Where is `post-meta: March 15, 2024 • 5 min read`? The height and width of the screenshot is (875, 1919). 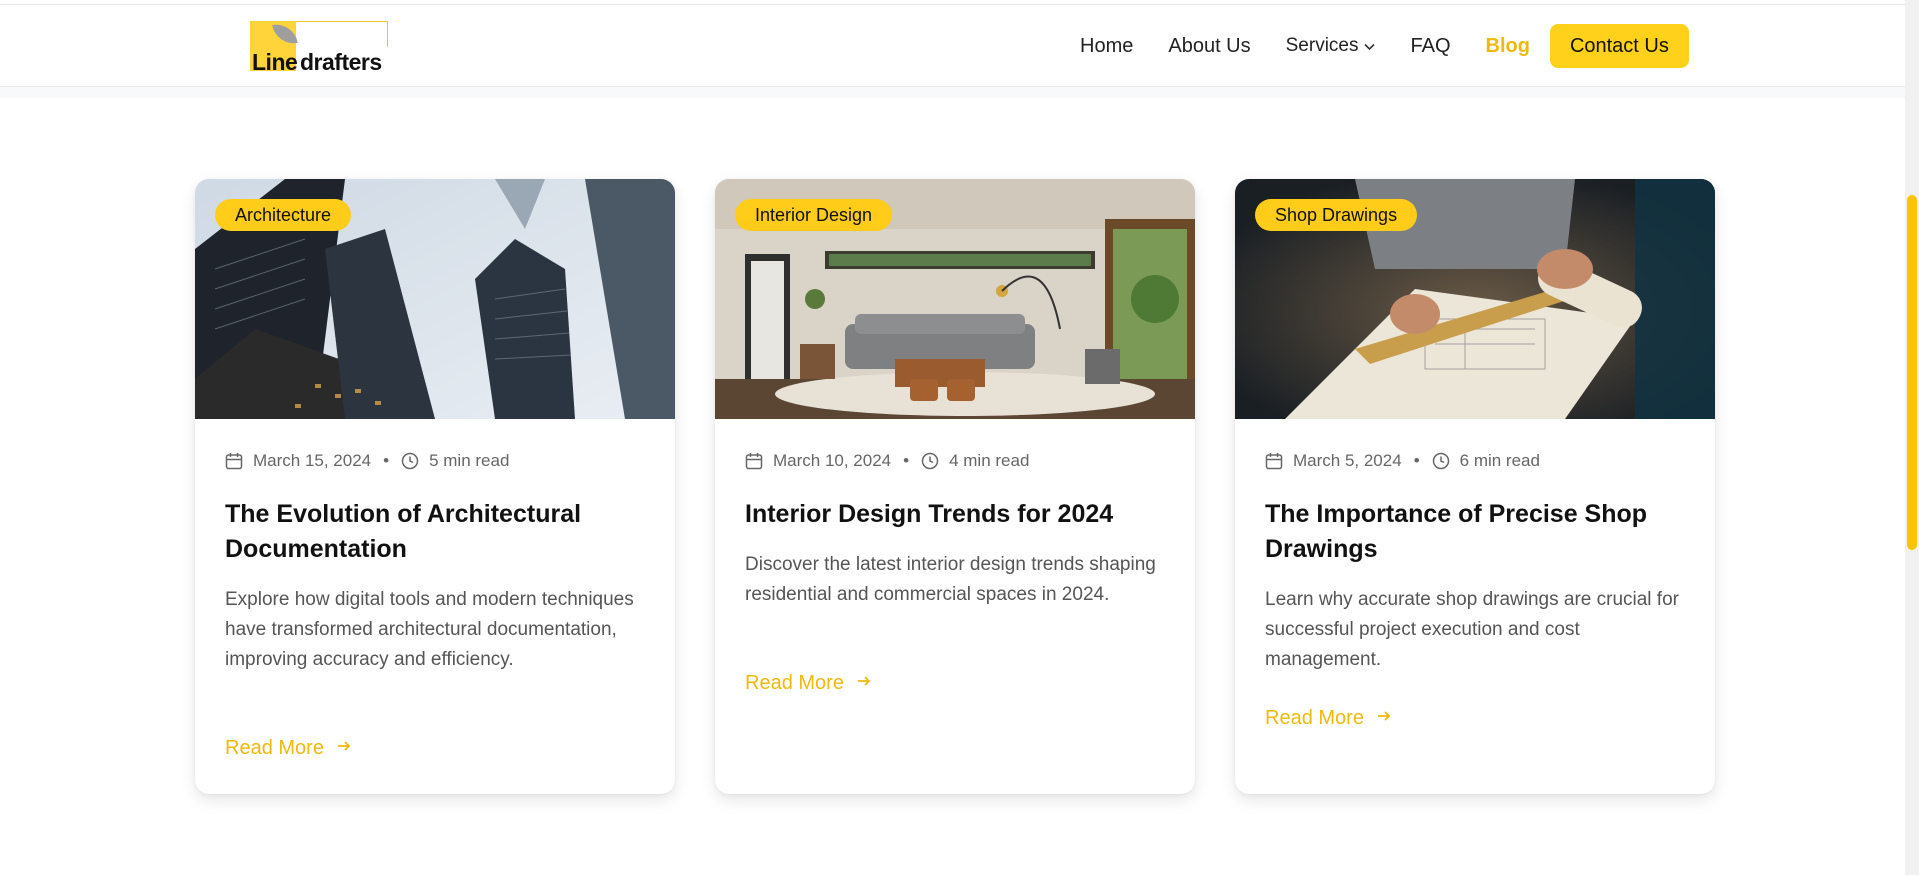
post-meta: March 15, 2024 • 5 min read is located at coordinates (367, 461).